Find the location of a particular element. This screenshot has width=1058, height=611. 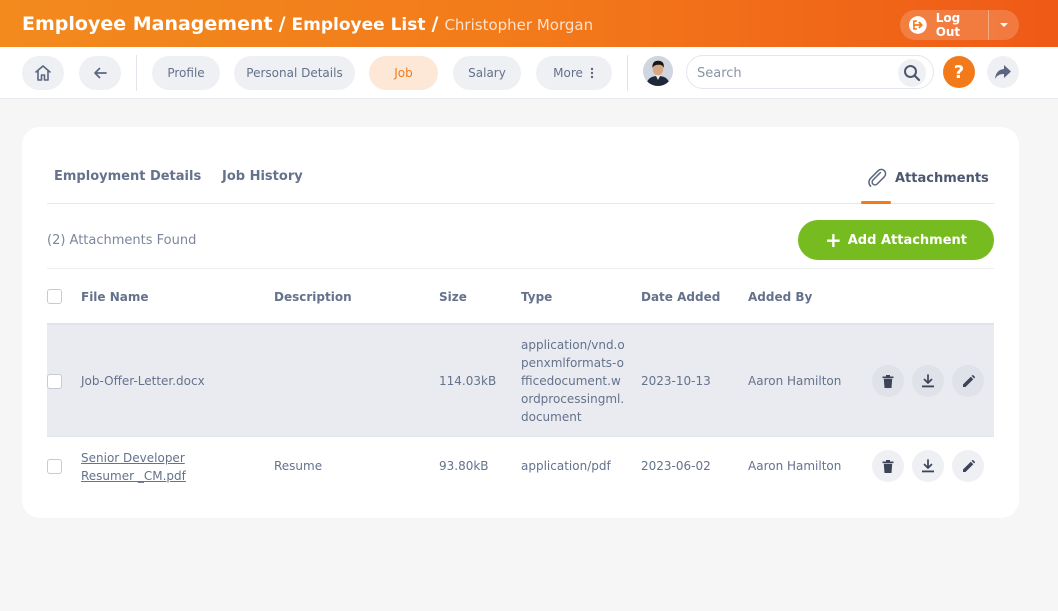

breadcrumb-current-employee: Christopher Morgan is located at coordinates (519, 24).